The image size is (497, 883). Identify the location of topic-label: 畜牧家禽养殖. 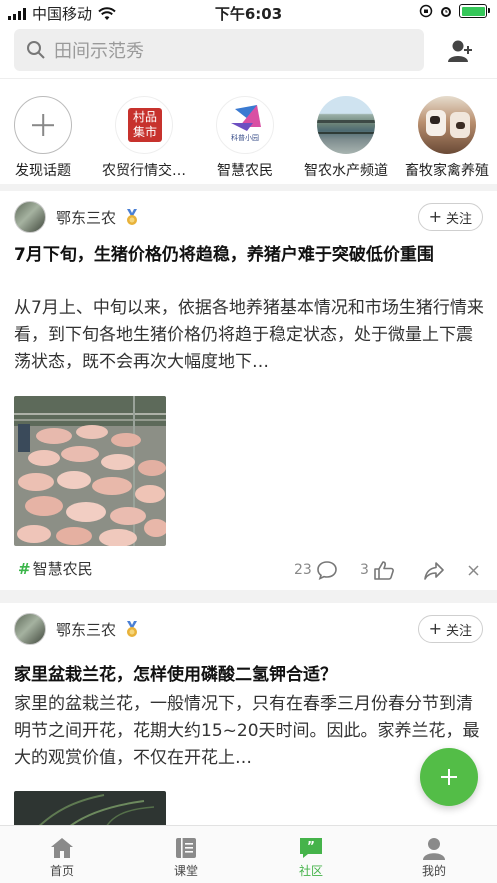
(447, 171).